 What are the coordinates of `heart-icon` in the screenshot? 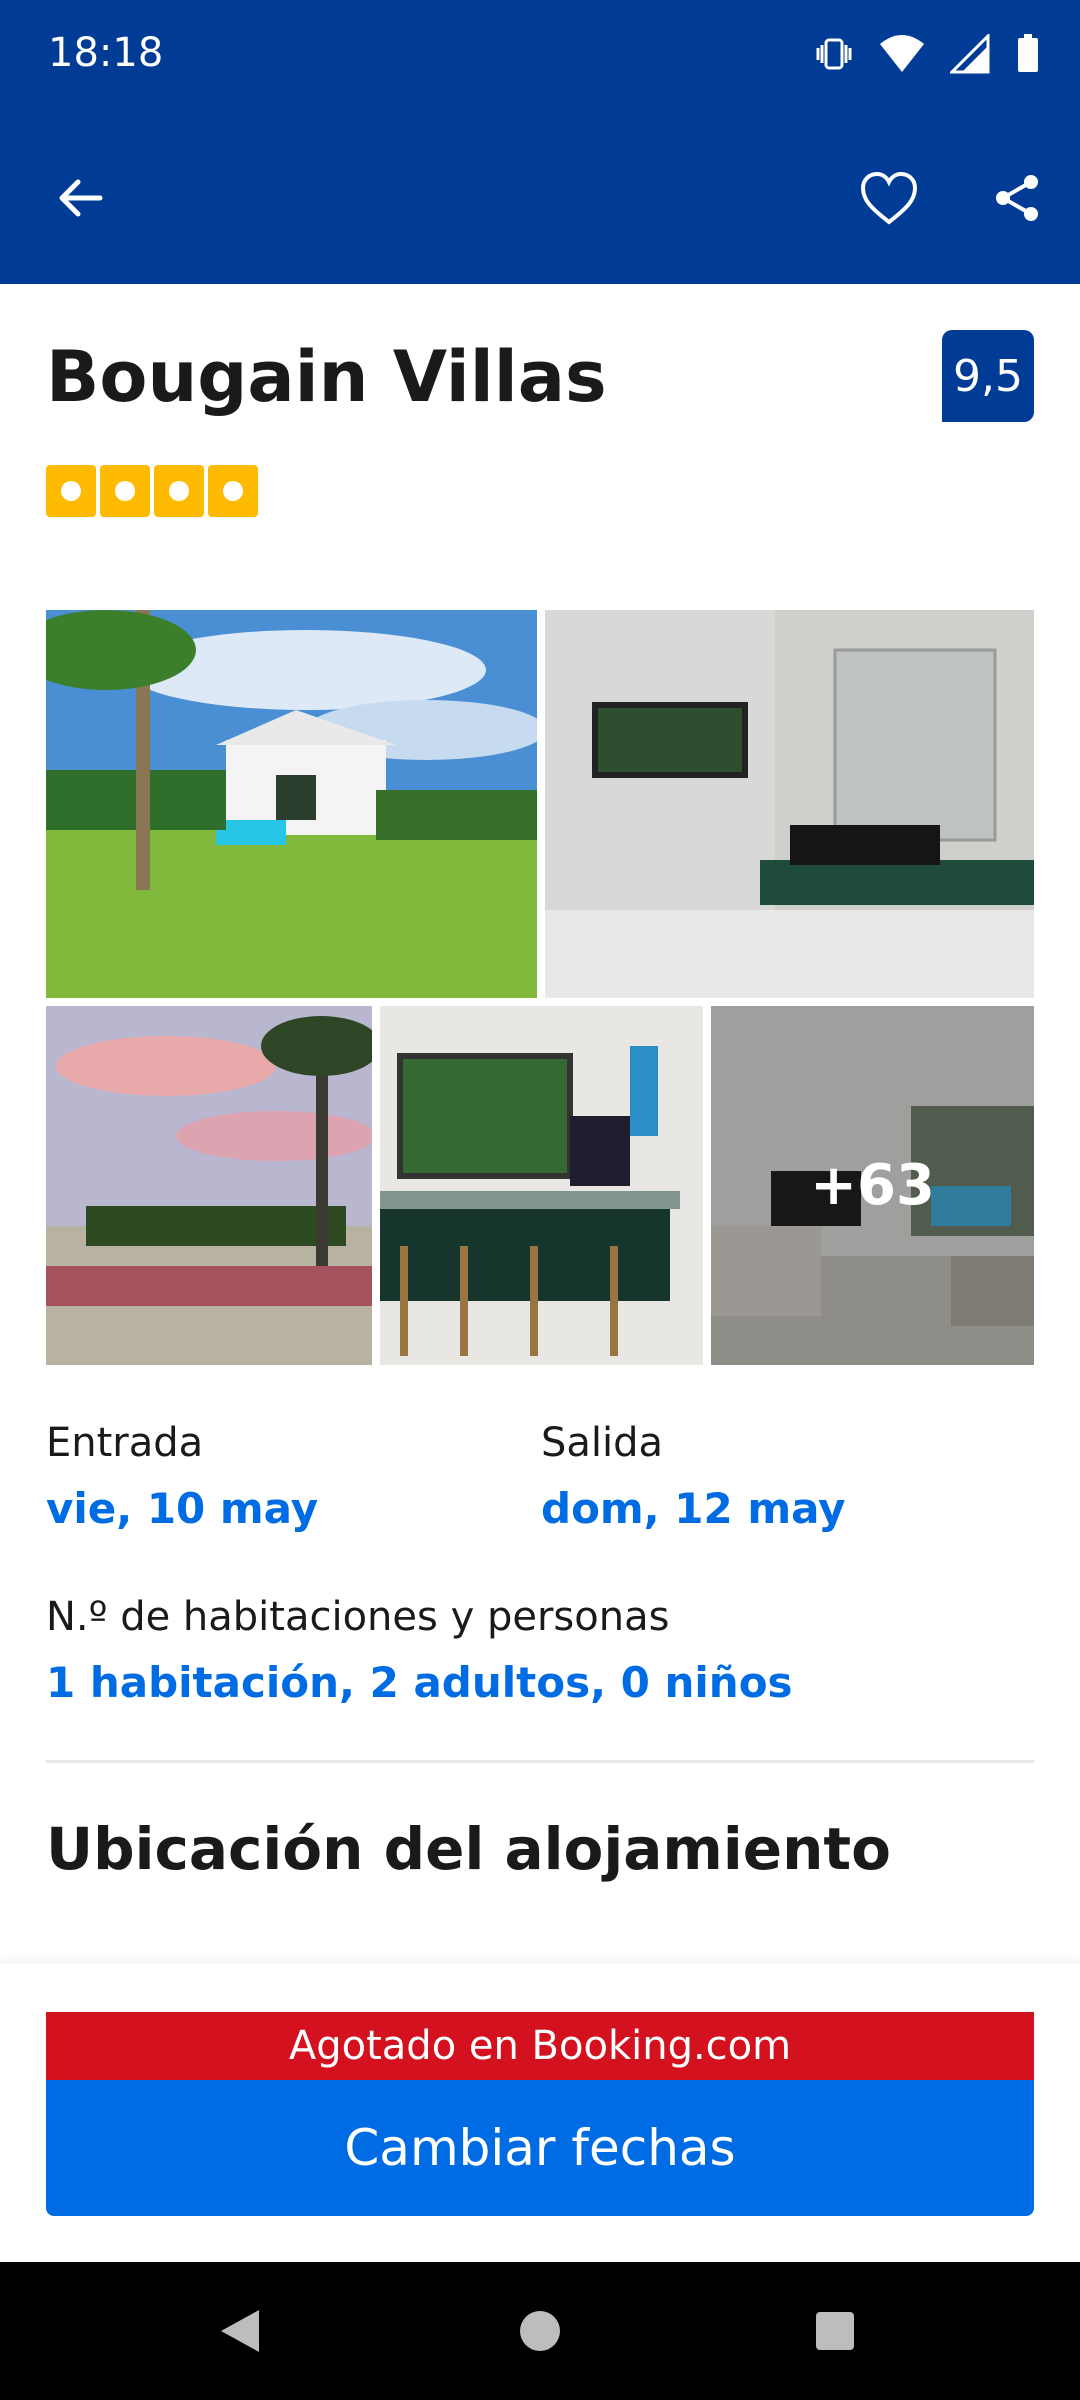 It's located at (889, 198).